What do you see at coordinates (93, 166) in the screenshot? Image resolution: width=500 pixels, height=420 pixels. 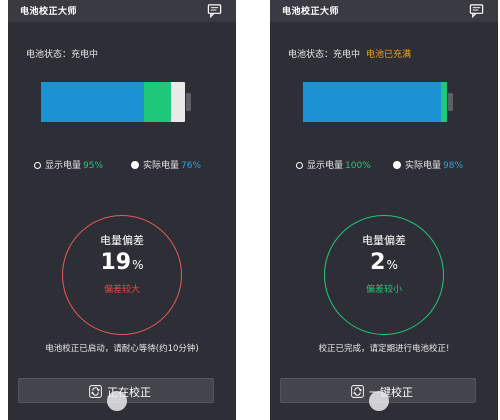 I see `legend-shown-value: 95%` at bounding box center [93, 166].